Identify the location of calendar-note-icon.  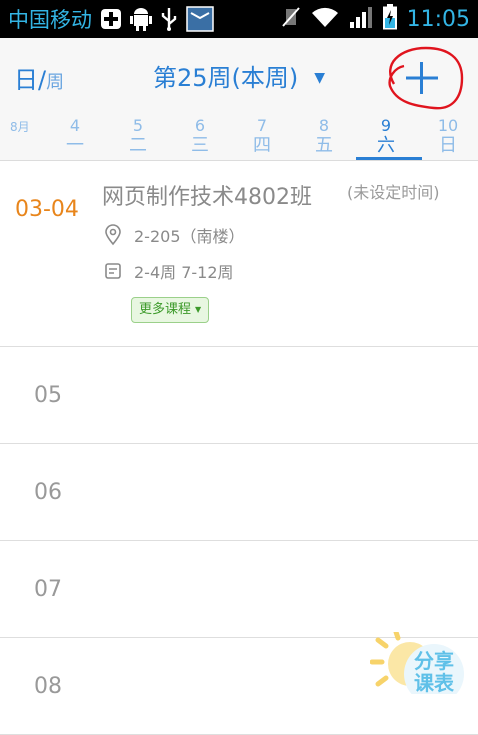
(113, 271).